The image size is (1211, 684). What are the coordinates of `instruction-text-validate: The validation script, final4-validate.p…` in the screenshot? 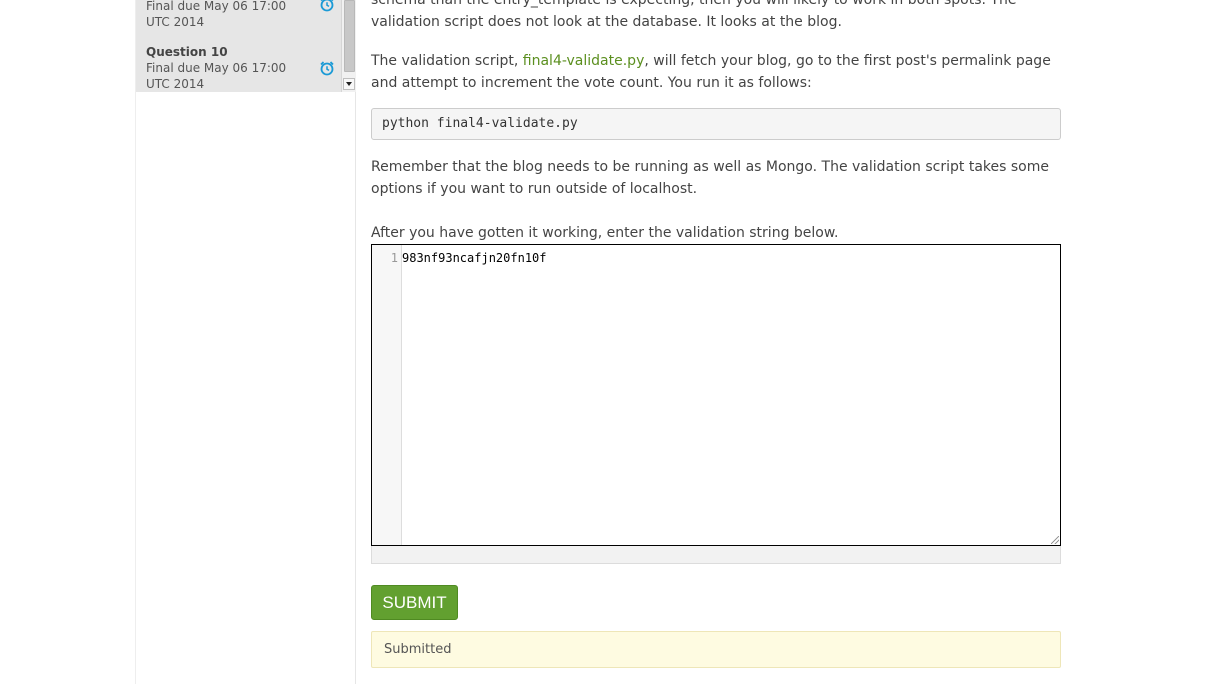 It's located at (716, 72).